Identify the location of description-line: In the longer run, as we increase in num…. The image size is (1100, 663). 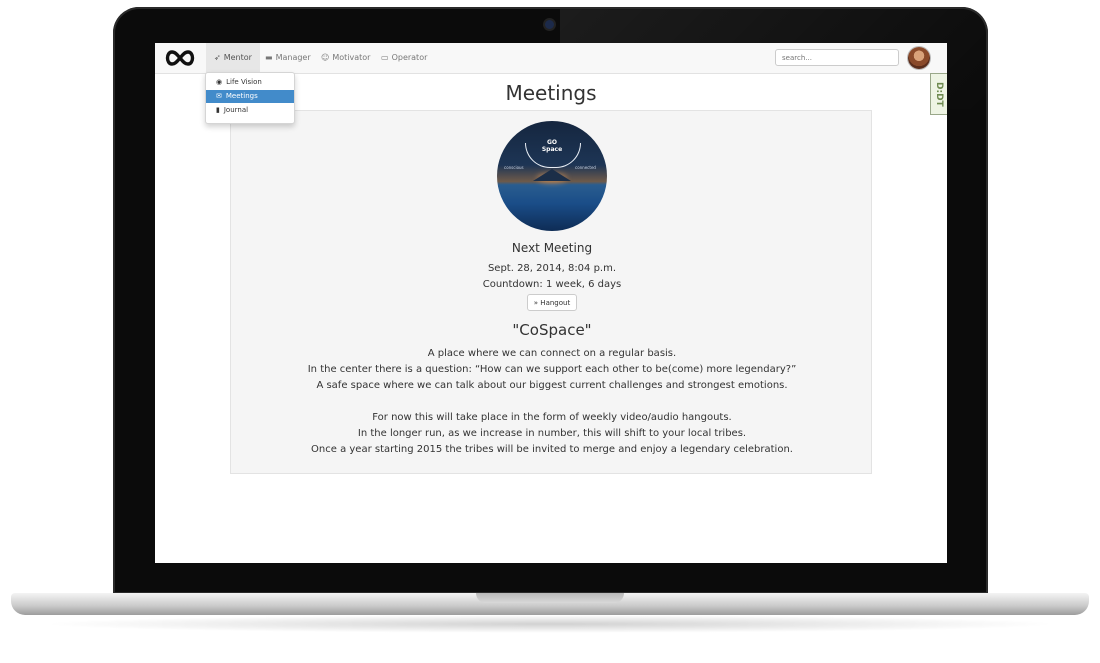
(552, 433).